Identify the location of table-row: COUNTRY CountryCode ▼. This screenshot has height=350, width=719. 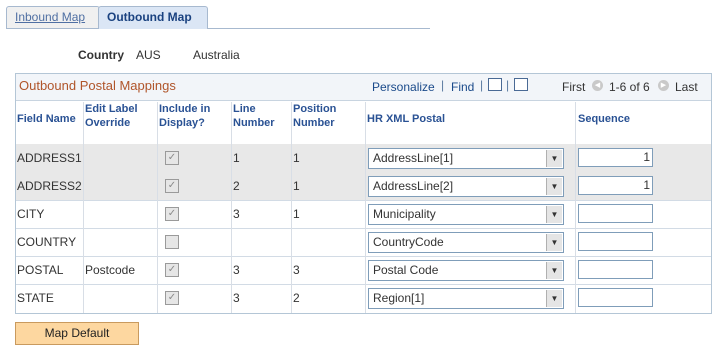
(363, 242).